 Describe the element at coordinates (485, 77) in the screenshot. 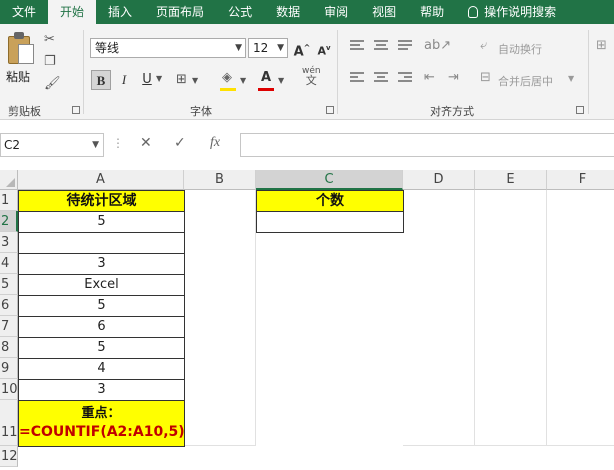

I see `merge-center-icon: ⊟` at that location.